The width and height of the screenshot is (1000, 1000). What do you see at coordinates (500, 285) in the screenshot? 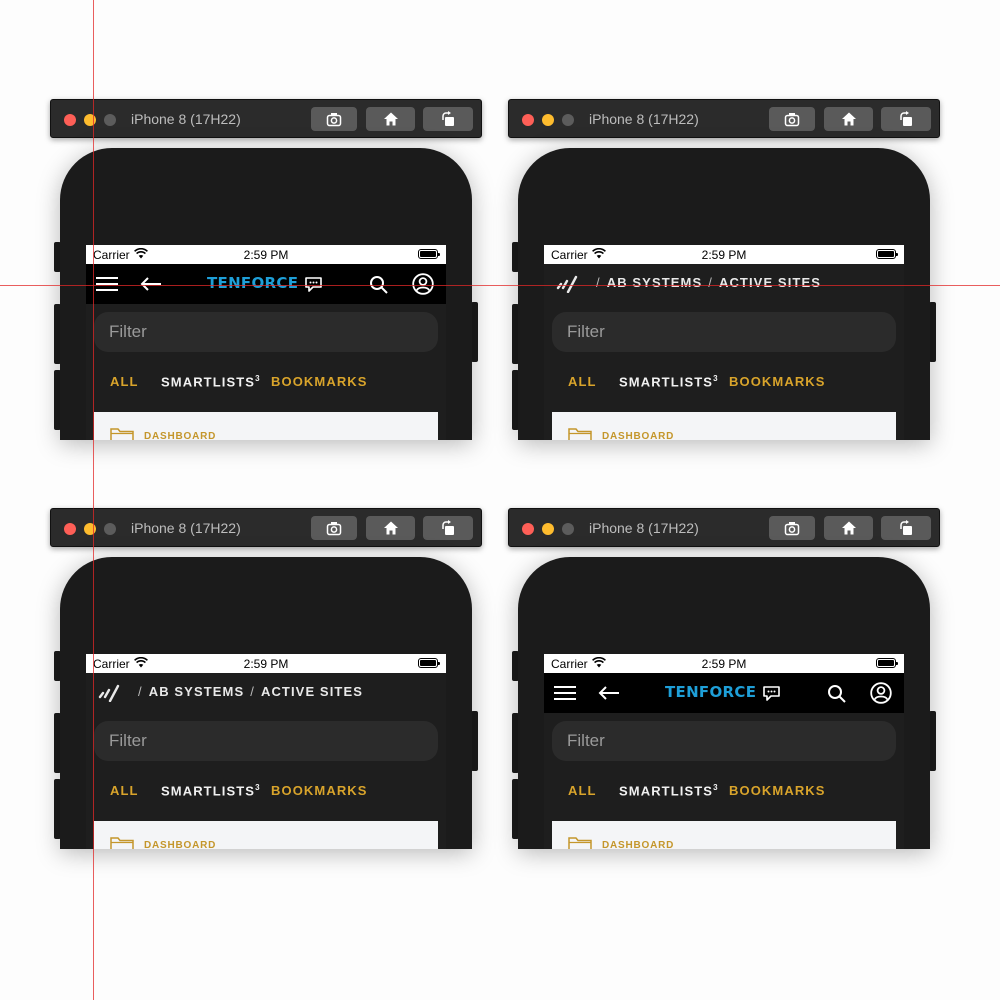
I see `guide-line-horizontal` at bounding box center [500, 285].